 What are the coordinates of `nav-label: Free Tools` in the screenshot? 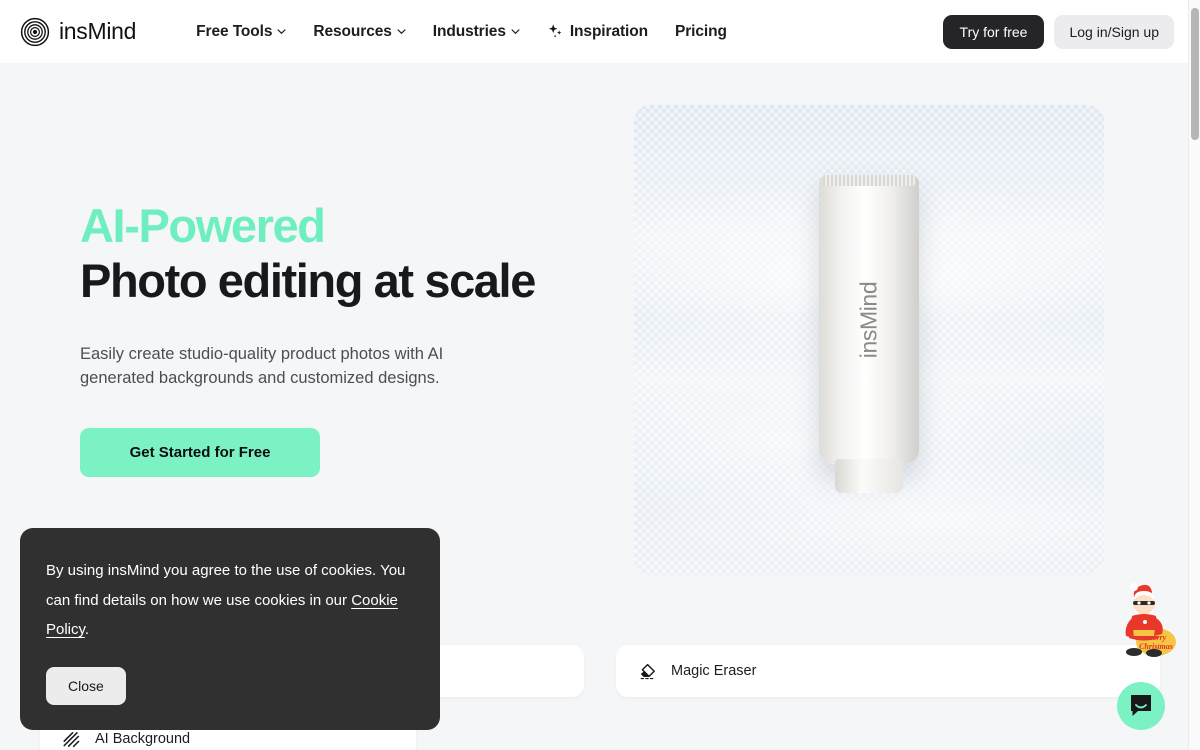 It's located at (234, 31).